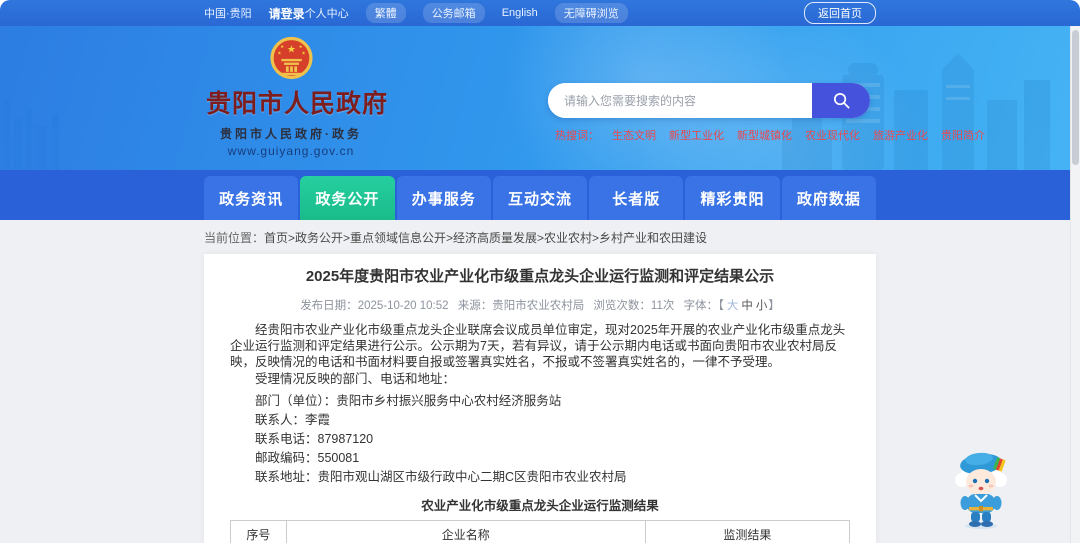  I want to click on national-emblem-icon: ★ ★ ★ ★ ★, so click(291, 58).